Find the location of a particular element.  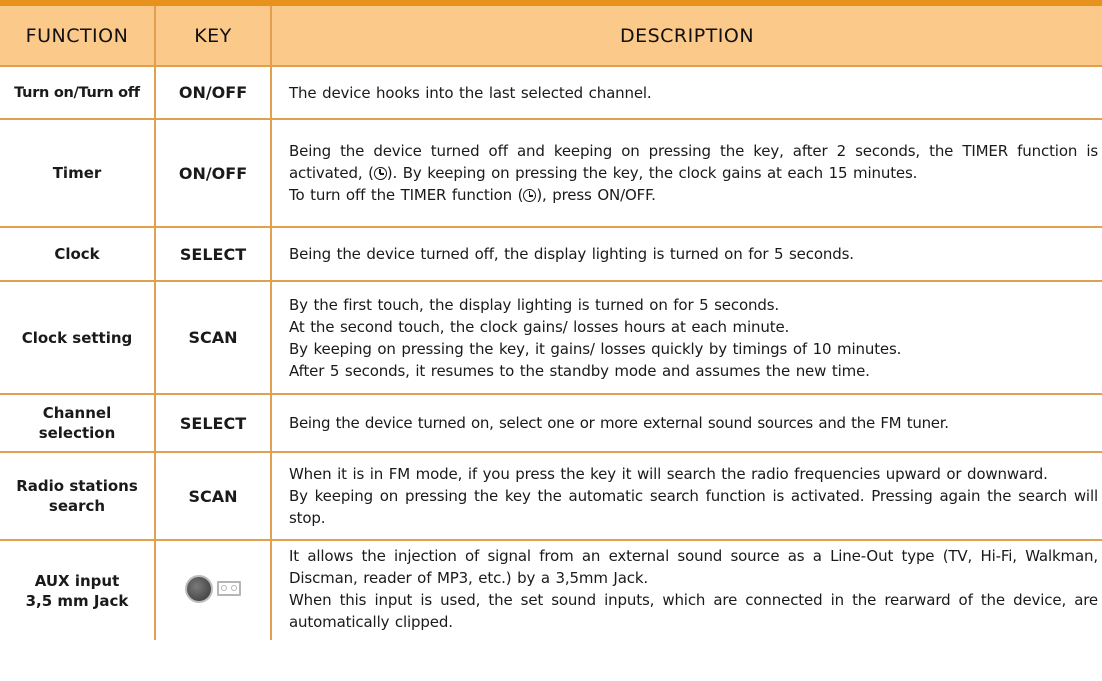

aux-jack-icon is located at coordinates (213, 588).